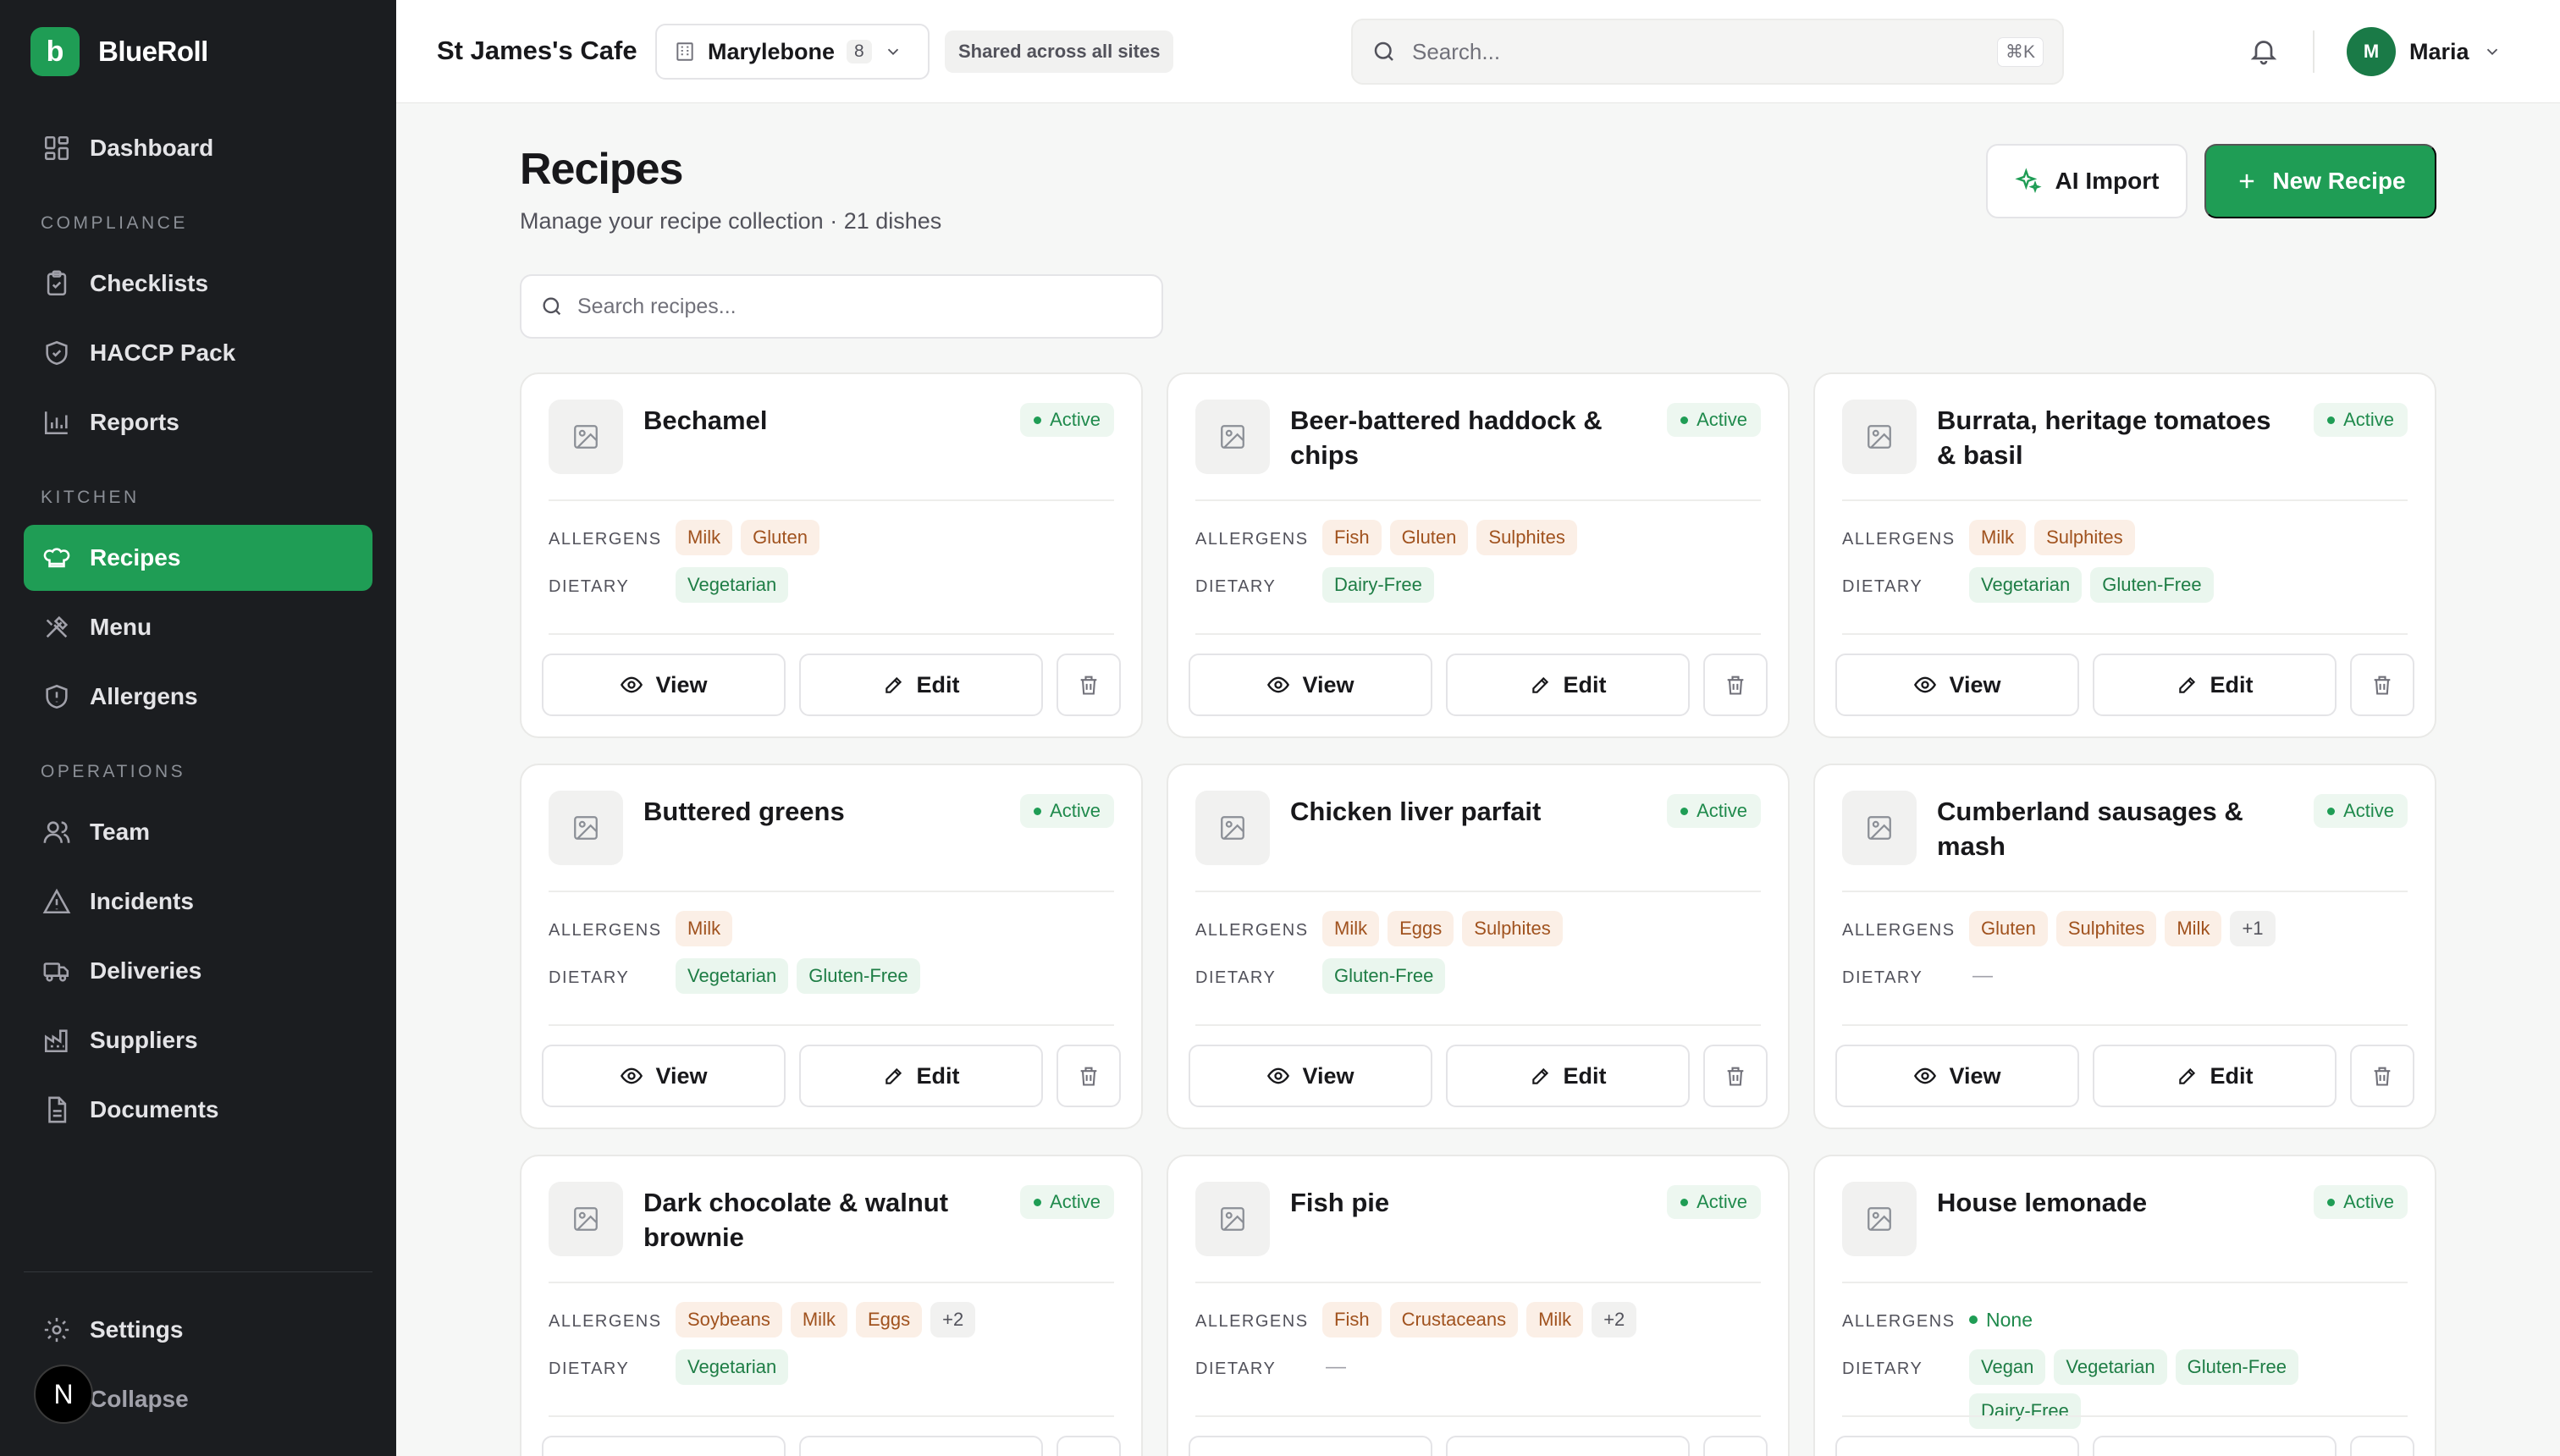  What do you see at coordinates (1478, 929) in the screenshot?
I see `allergens-row: ALLERGENS Milk Eggs Sulphites` at bounding box center [1478, 929].